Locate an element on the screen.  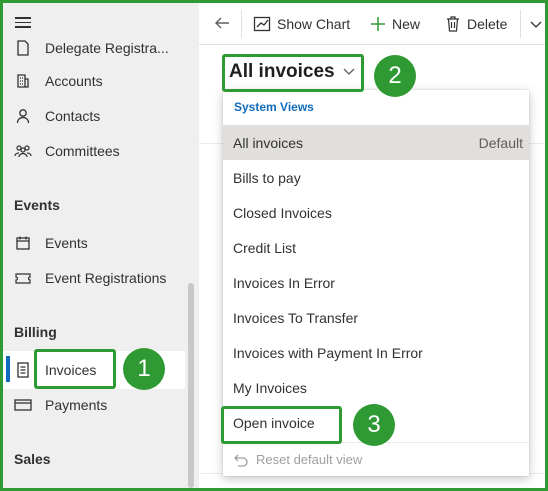
reset-default-view-label: Reset default view is located at coordinates (309, 459).